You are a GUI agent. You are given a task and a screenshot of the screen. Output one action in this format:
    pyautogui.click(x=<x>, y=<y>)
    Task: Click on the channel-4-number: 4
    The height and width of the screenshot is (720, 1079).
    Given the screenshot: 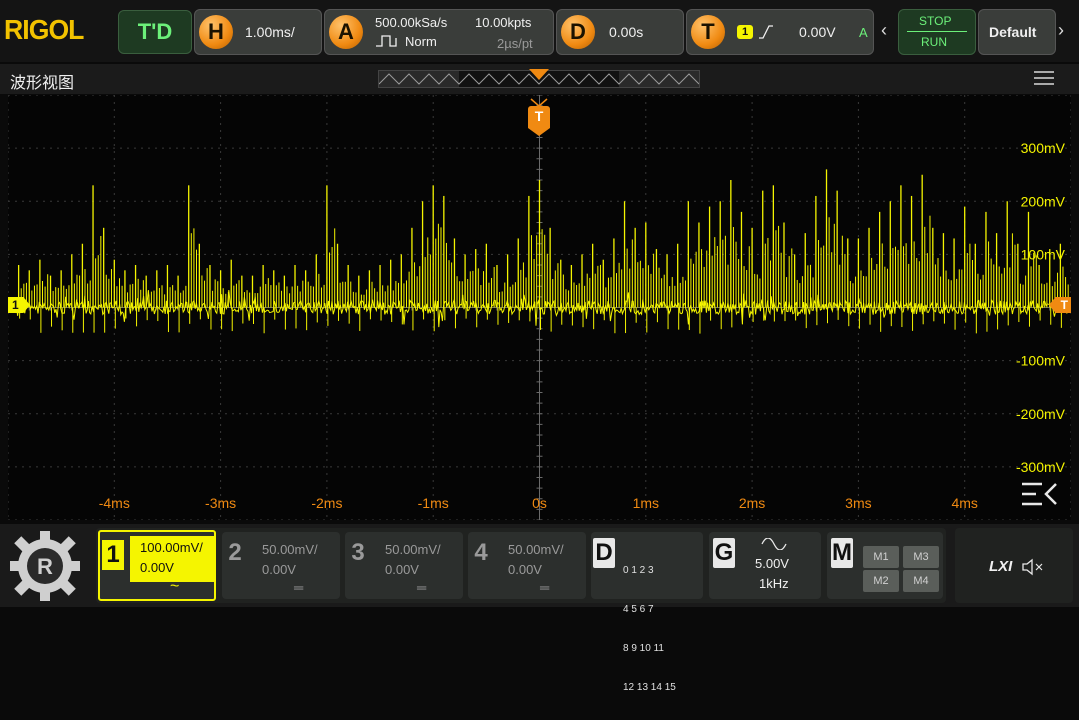 What is the action you would take?
    pyautogui.click(x=481, y=552)
    